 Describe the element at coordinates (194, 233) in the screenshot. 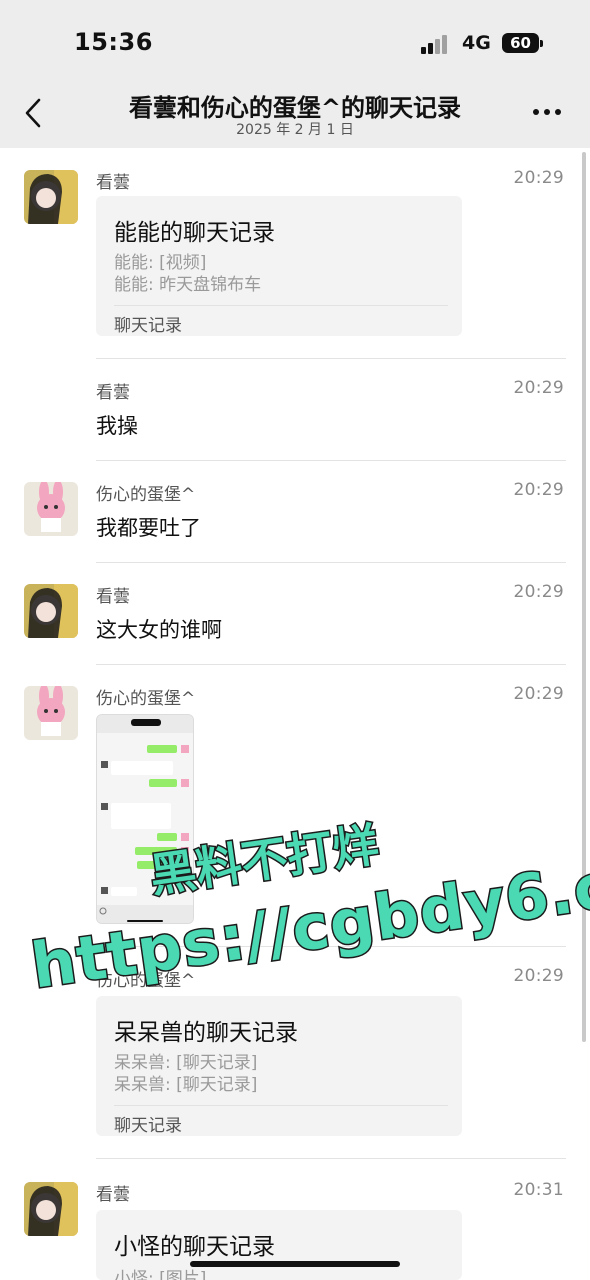

I see `card-title: 能能的聊天记录` at that location.